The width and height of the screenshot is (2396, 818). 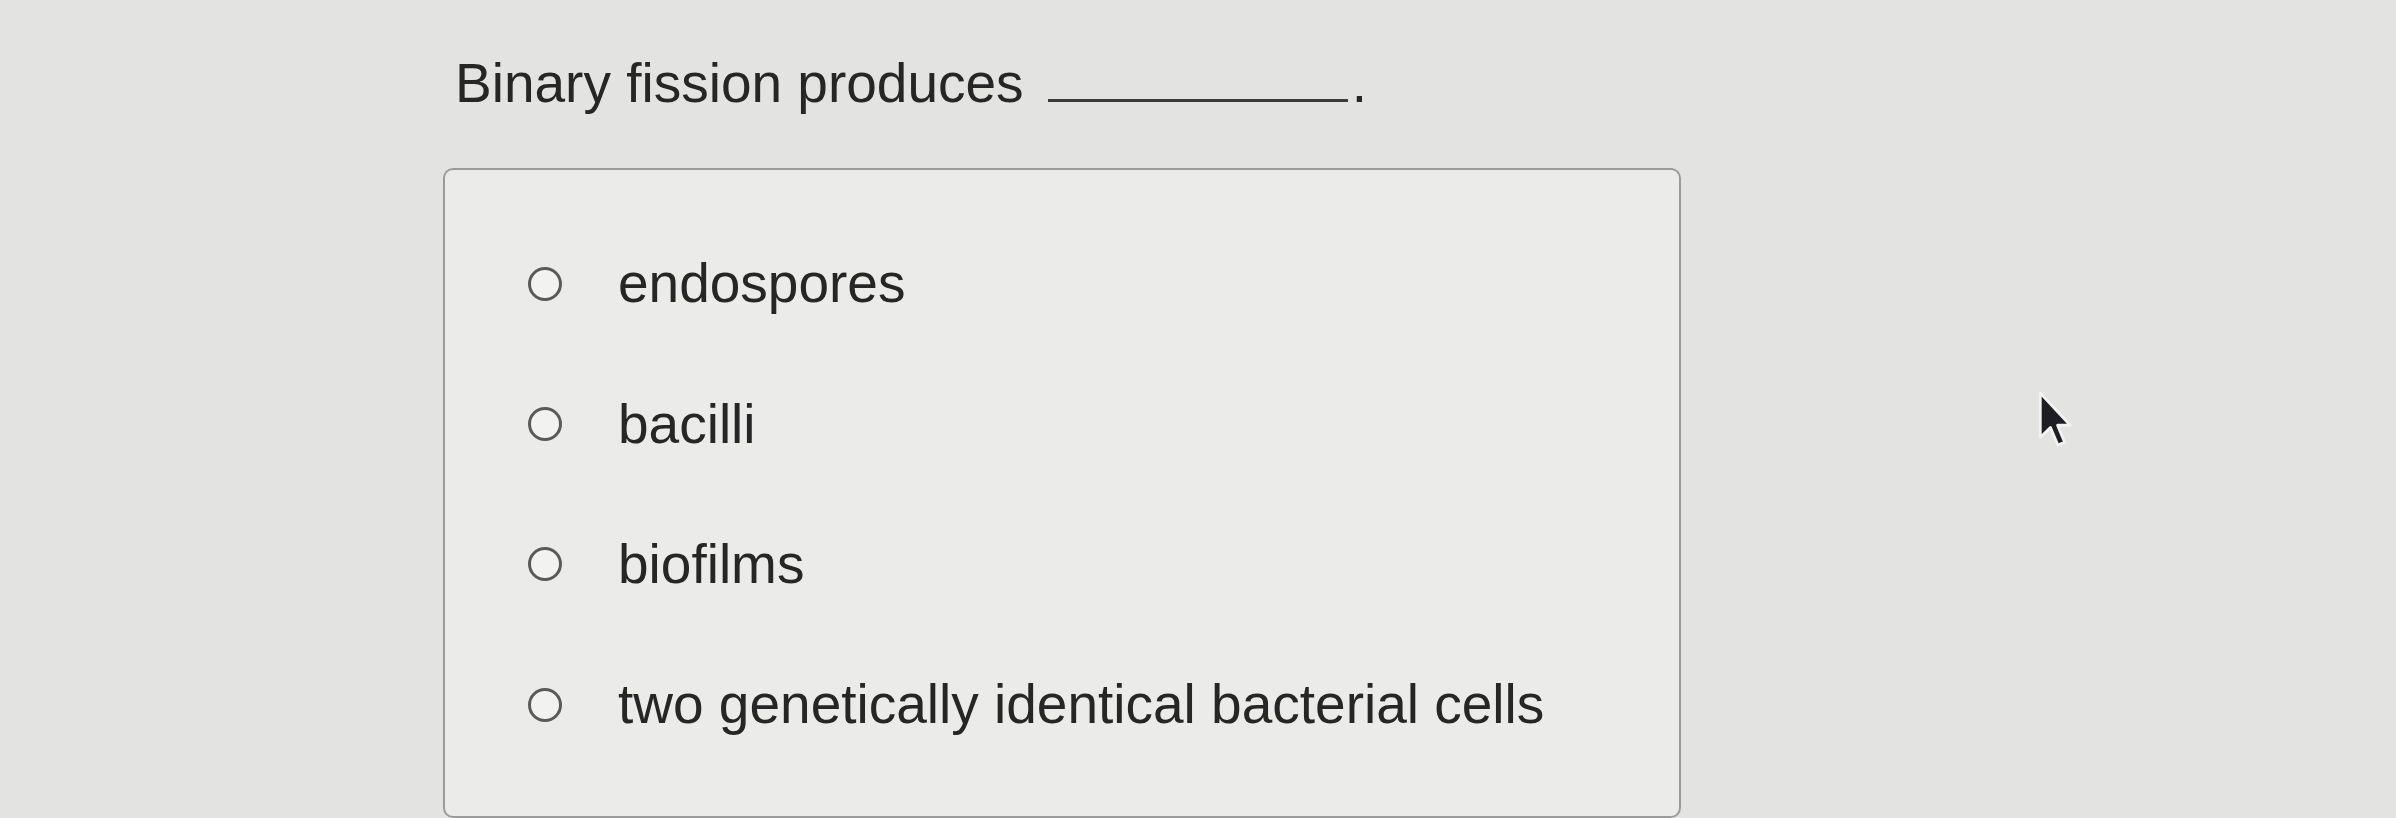 What do you see at coordinates (687, 424) in the screenshot?
I see `option-label: bacilli` at bounding box center [687, 424].